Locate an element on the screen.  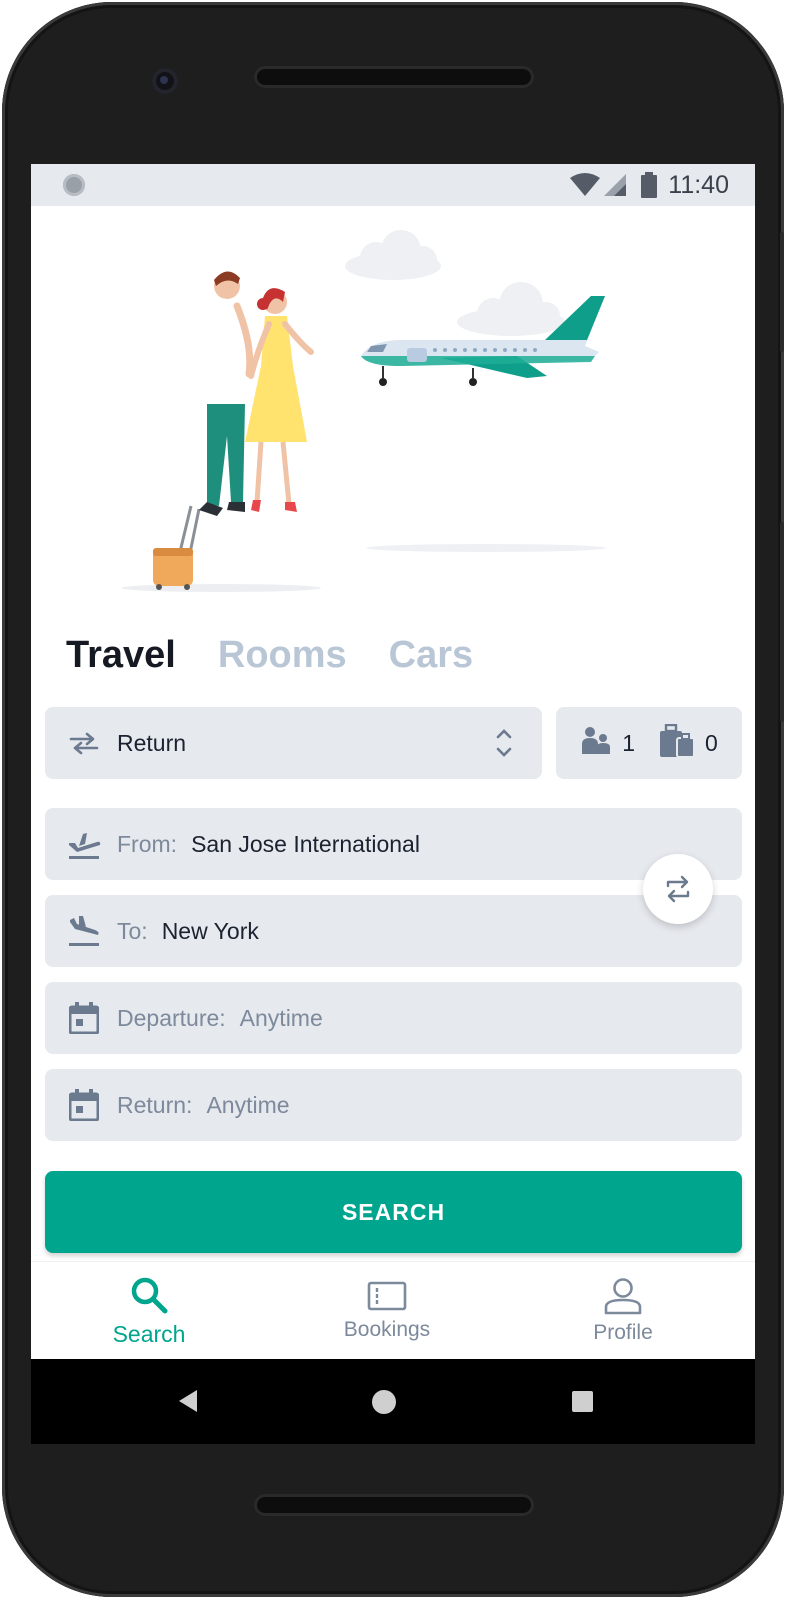
top-speaker is located at coordinates (394, 77).